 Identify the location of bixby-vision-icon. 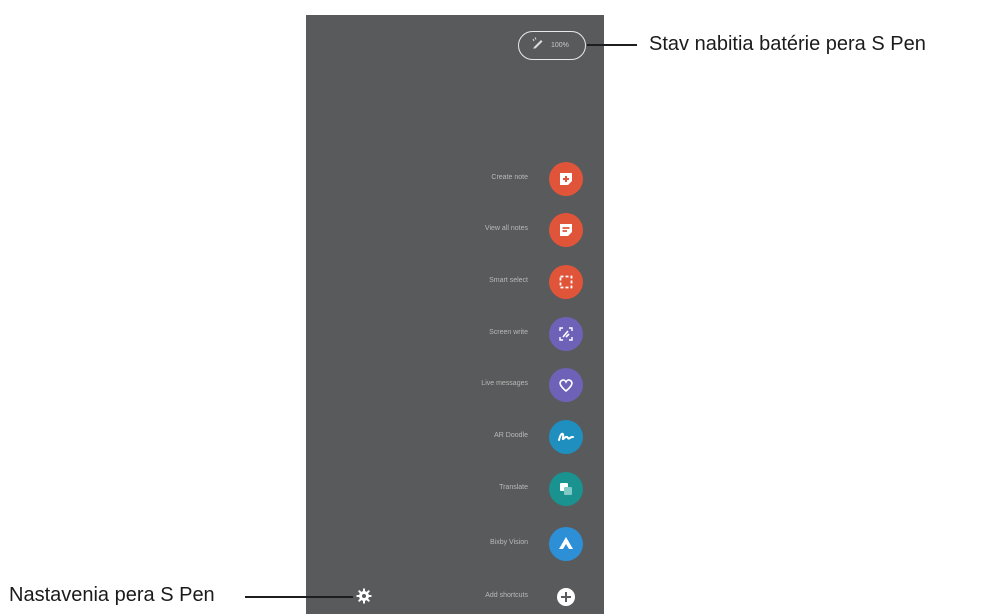
(566, 544).